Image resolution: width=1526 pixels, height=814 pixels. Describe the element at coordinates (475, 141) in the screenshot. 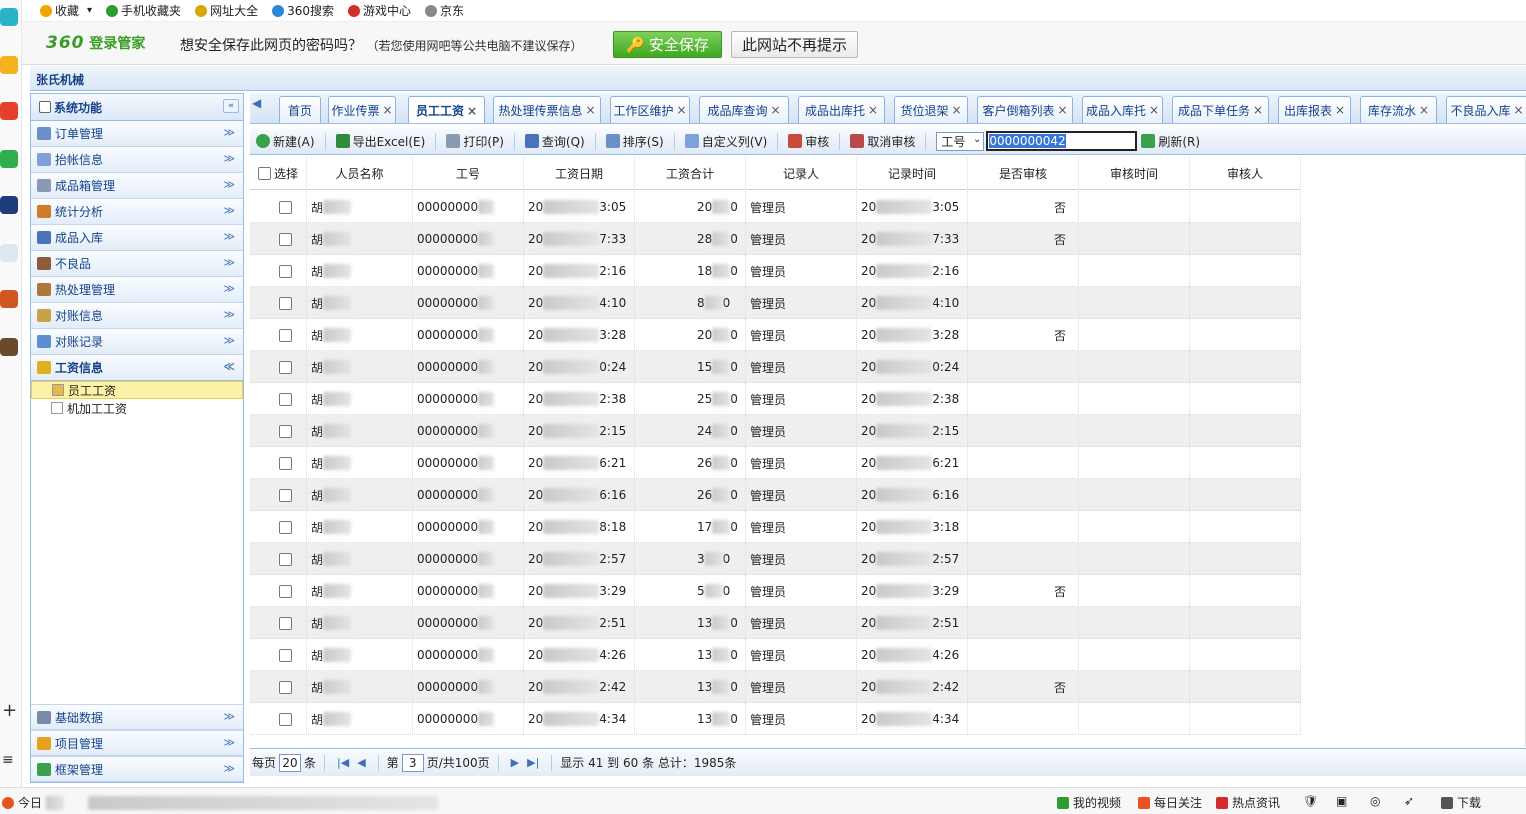

I see `print-button: 打印(P)` at that location.